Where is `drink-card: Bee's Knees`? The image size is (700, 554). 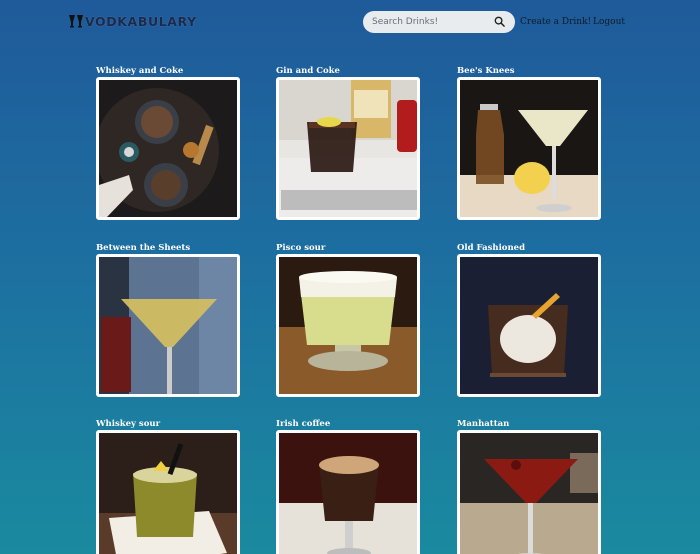
drink-card: Bee's Knees is located at coordinates (529, 143).